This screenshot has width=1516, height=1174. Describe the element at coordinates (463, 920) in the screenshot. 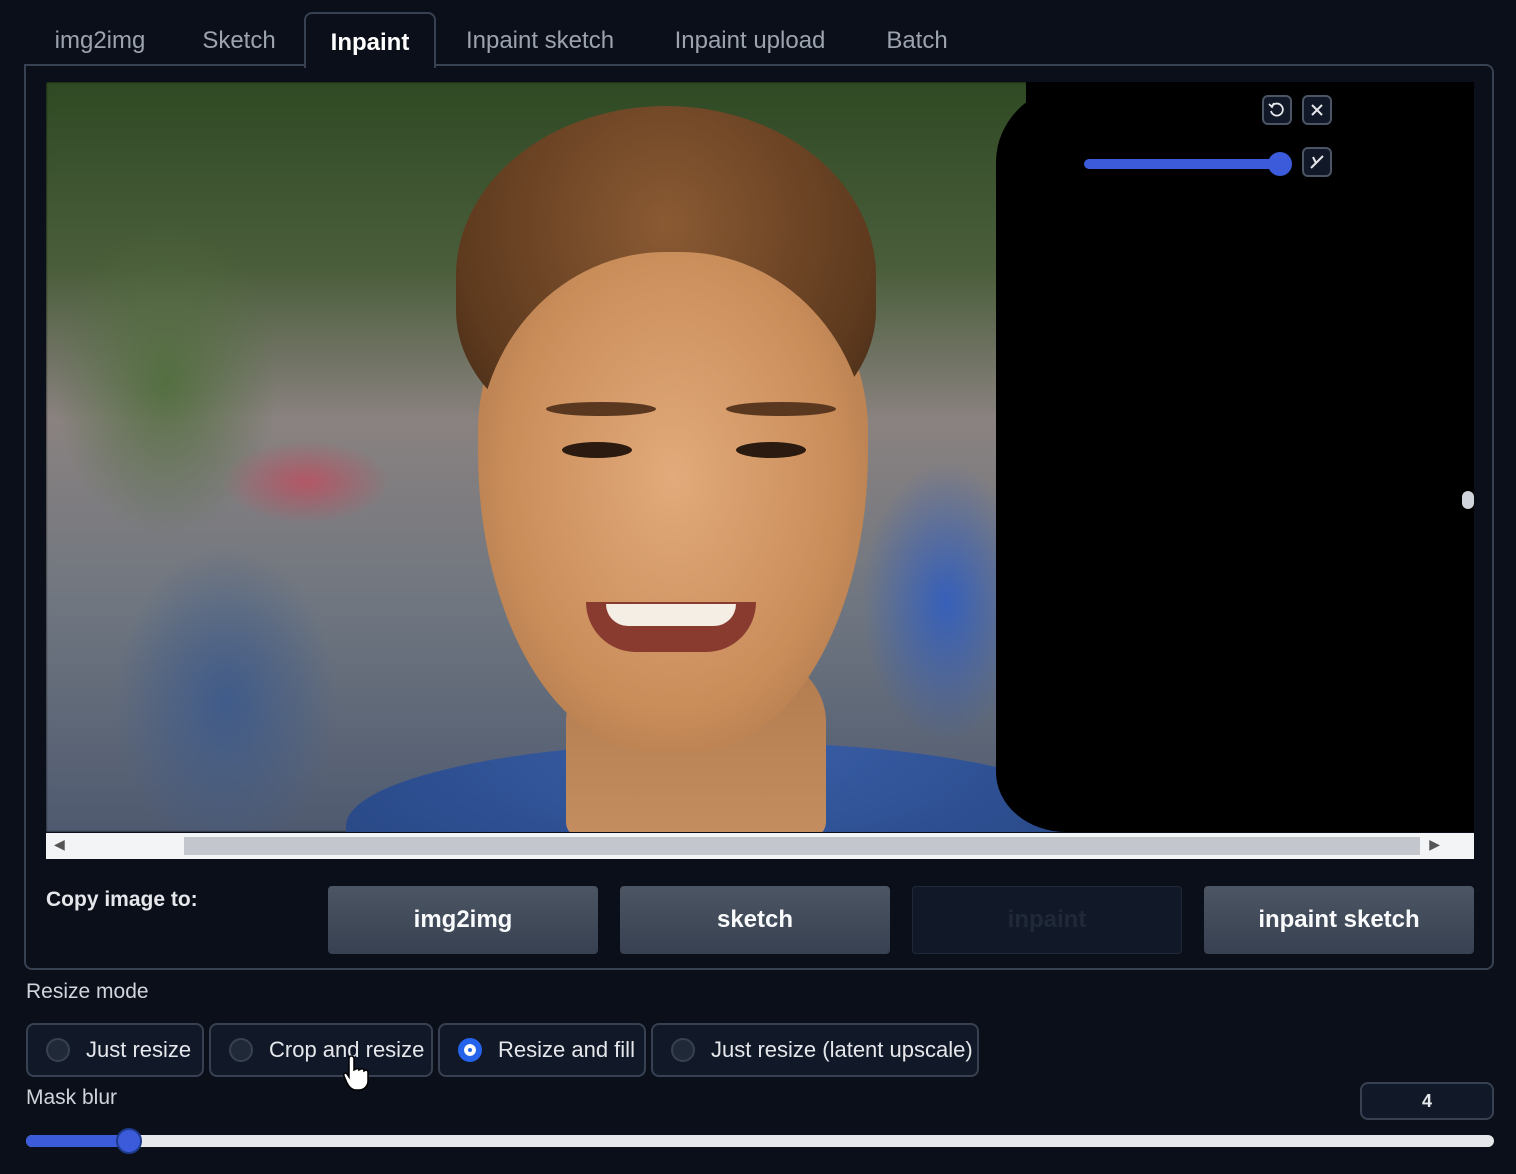

I see `copy-to-img2img-button: img2img` at that location.